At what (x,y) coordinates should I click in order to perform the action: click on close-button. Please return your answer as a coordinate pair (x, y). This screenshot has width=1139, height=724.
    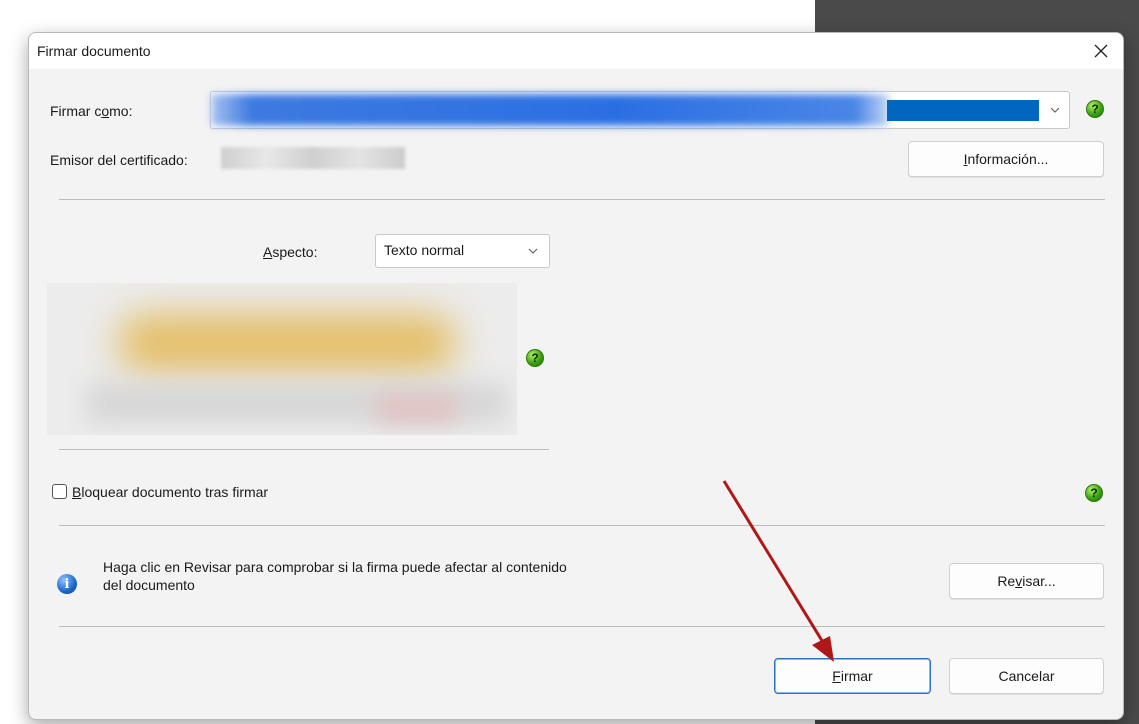
    Looking at the image, I should click on (1101, 51).